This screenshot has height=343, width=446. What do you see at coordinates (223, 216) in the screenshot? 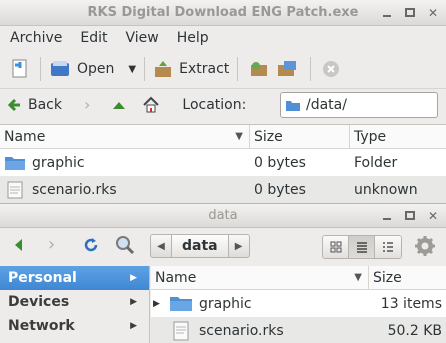
I see `filemanager-titlebar: data ✕` at bounding box center [223, 216].